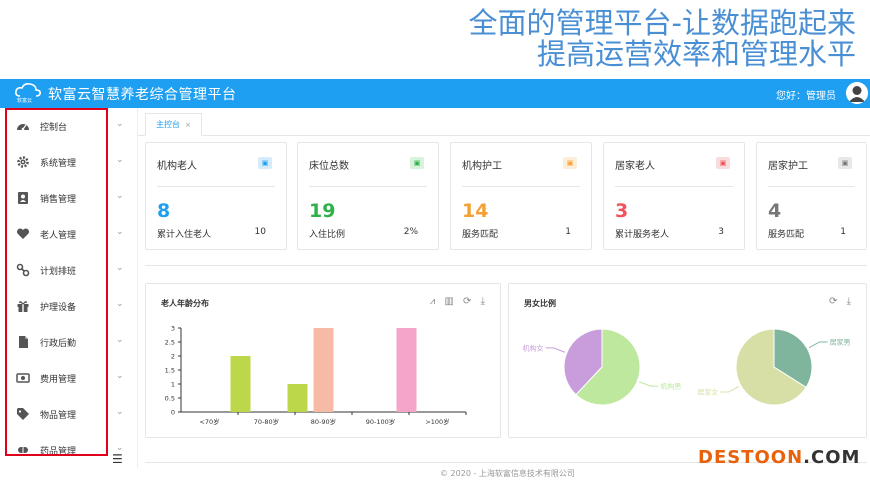 The image size is (870, 481). I want to click on section-divider, so click(506, 265).